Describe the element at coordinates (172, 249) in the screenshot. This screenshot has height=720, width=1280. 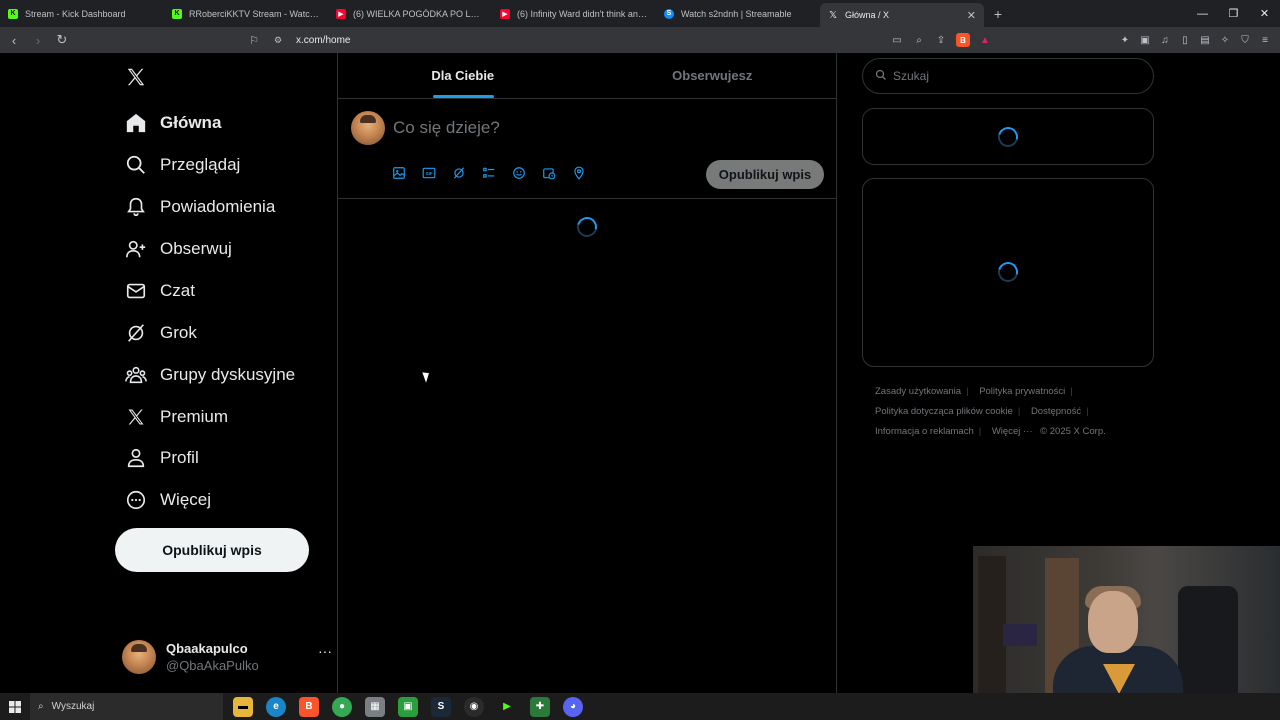
I see `nav-follow: Obserwuj` at that location.